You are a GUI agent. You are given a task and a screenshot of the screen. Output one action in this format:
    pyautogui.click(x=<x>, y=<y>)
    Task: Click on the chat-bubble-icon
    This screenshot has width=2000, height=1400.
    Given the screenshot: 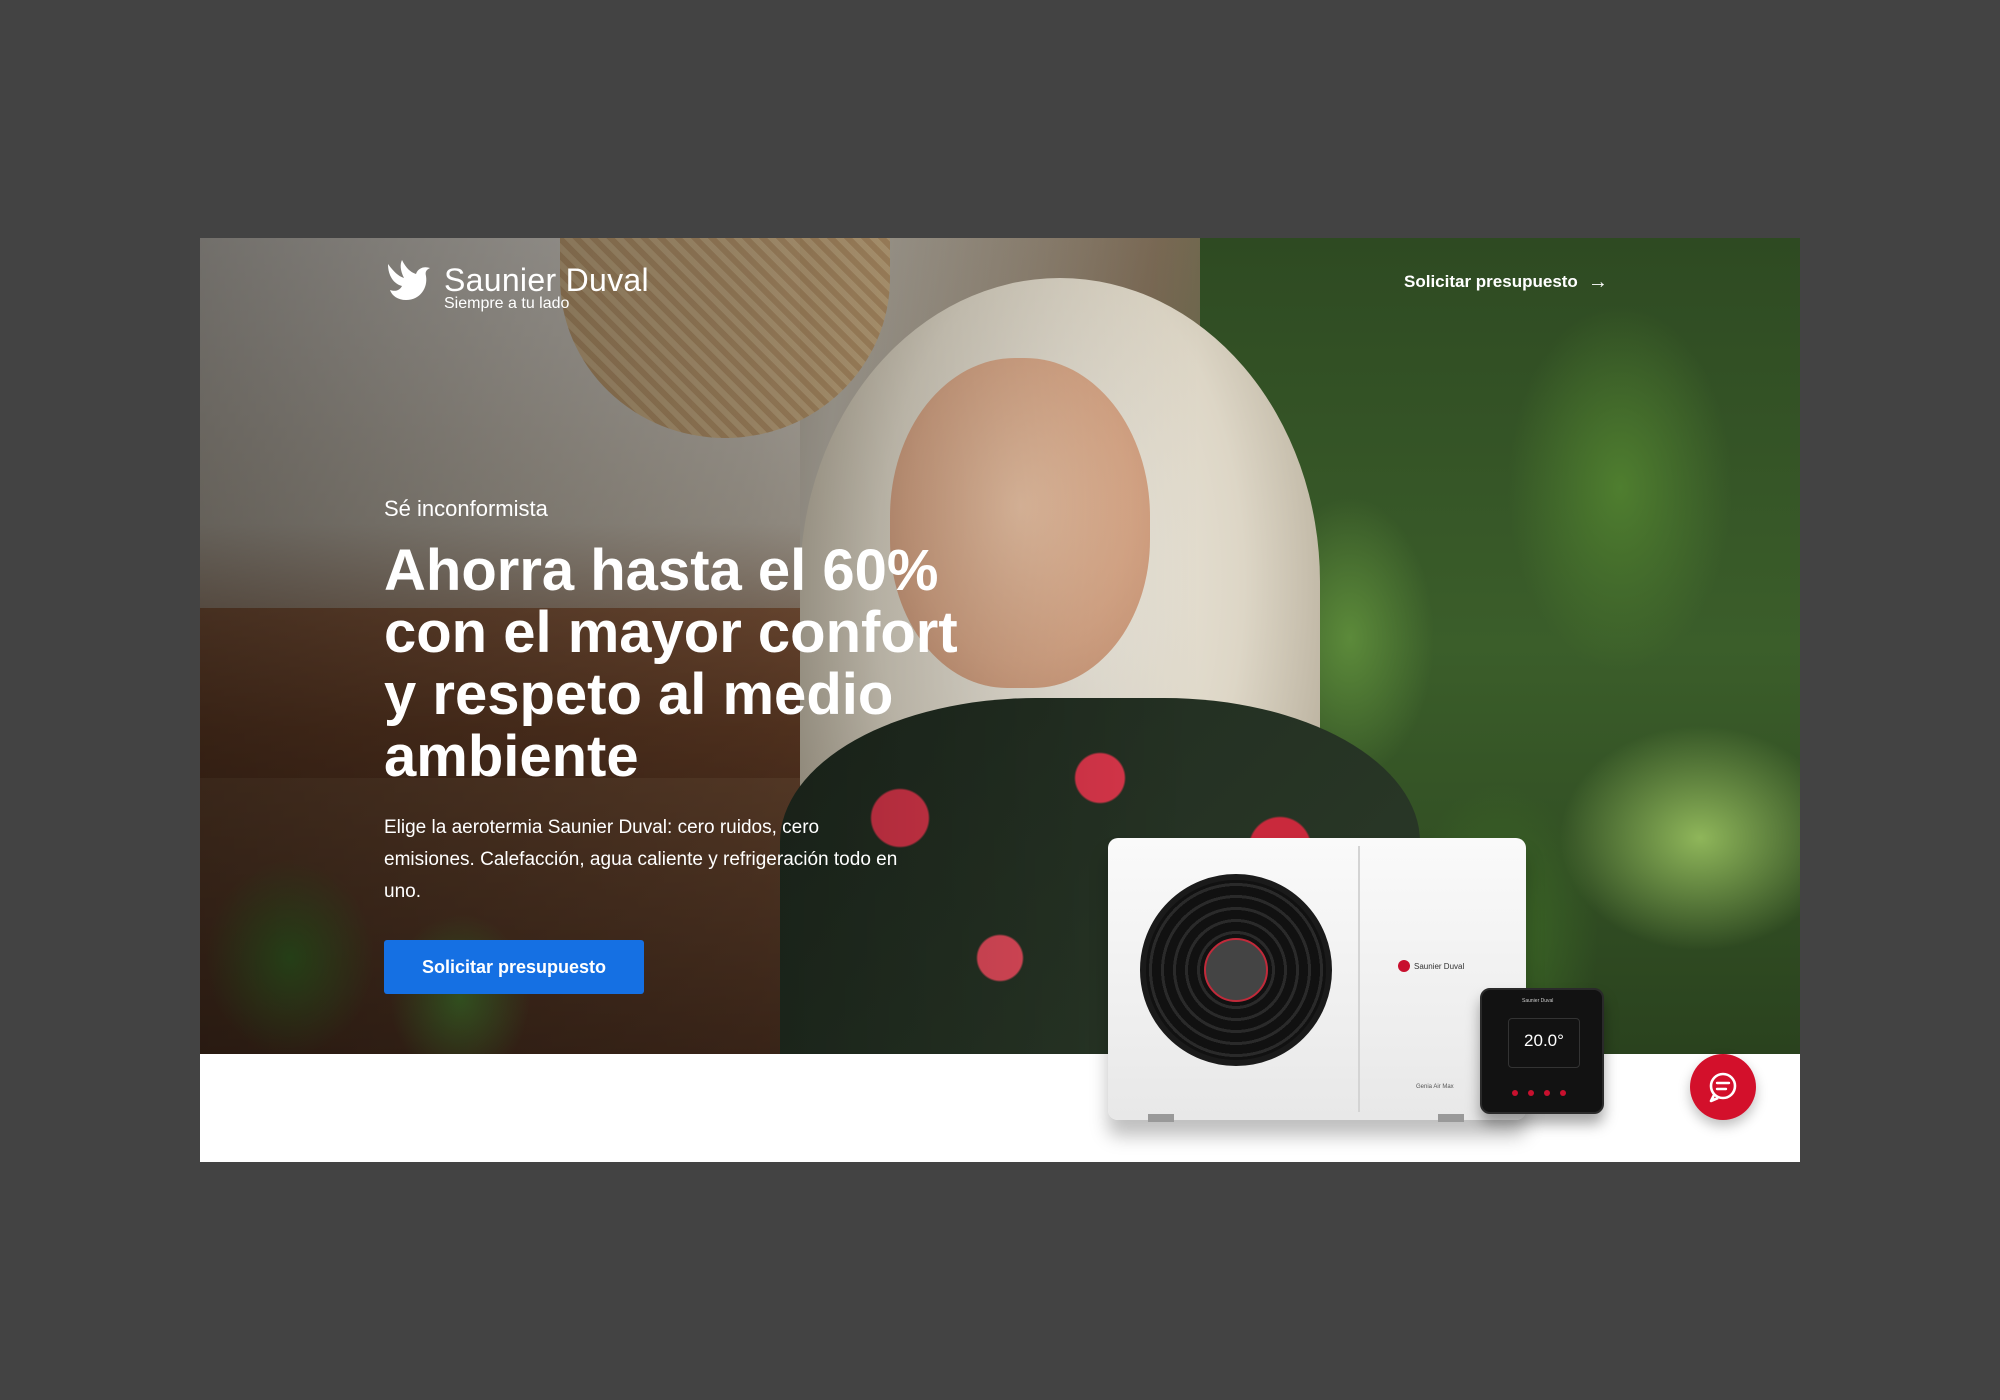 What is the action you would take?
    pyautogui.click(x=1723, y=1087)
    